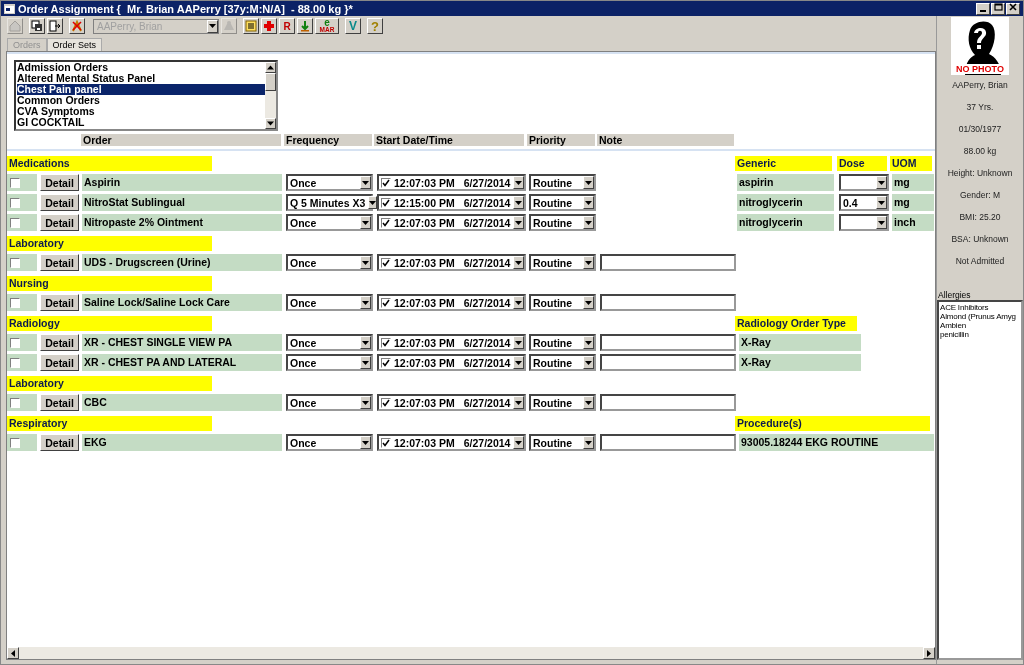  What do you see at coordinates (911, 163) in the screenshot?
I see `column-header: UOM` at bounding box center [911, 163].